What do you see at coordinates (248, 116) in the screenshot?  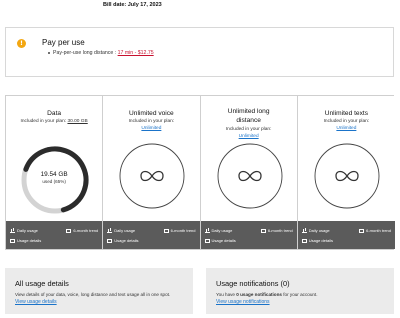 I see `column-title: Unlimited long distance` at bounding box center [248, 116].